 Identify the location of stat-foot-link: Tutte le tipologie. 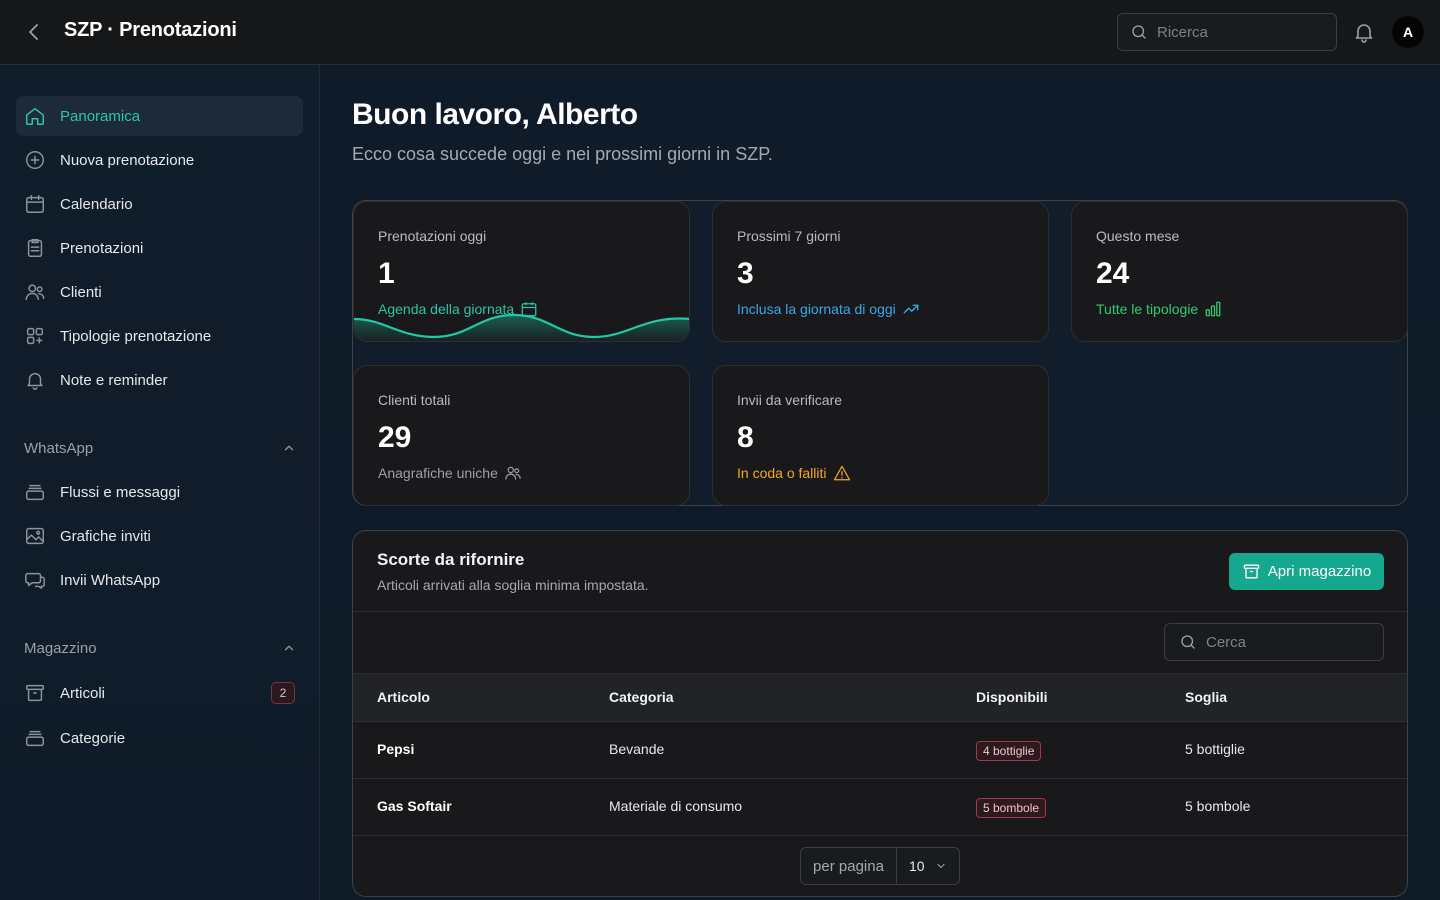
(1159, 309).